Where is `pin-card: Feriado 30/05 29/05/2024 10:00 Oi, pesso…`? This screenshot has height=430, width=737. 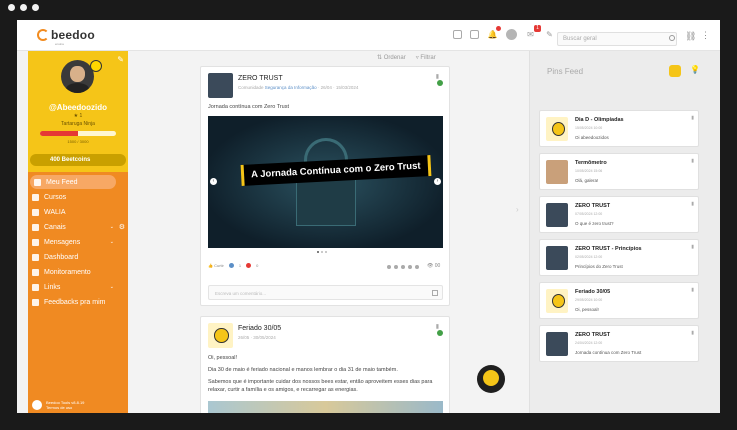 pin-card: Feriado 30/05 29/05/2024 10:00 Oi, pesso… is located at coordinates (619, 300).